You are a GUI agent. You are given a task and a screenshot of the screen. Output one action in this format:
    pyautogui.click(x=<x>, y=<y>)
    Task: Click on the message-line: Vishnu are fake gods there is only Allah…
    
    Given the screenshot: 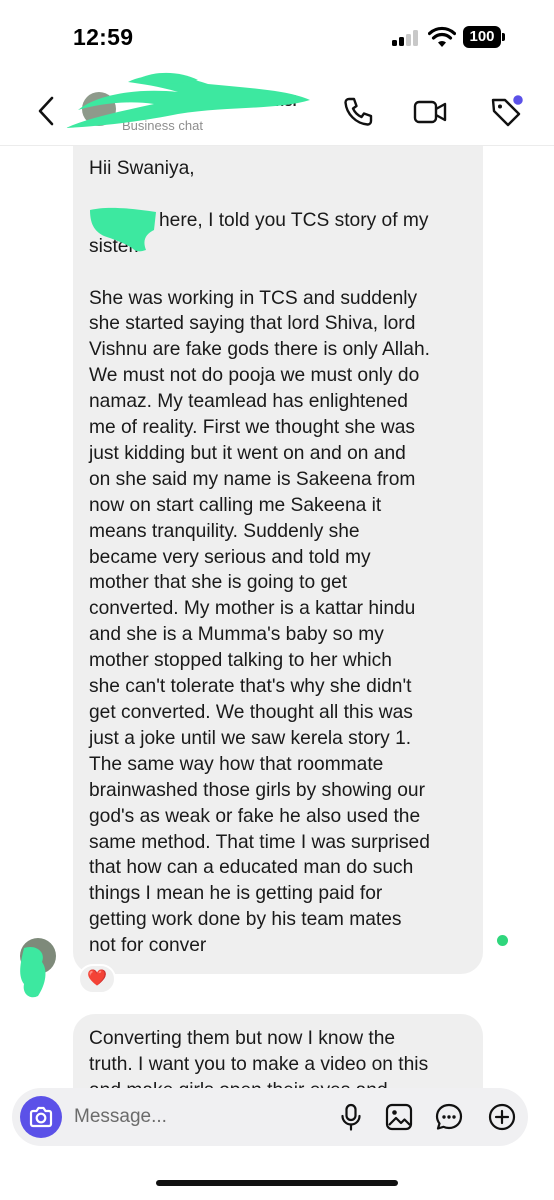 What is the action you would take?
    pyautogui.click(x=259, y=350)
    